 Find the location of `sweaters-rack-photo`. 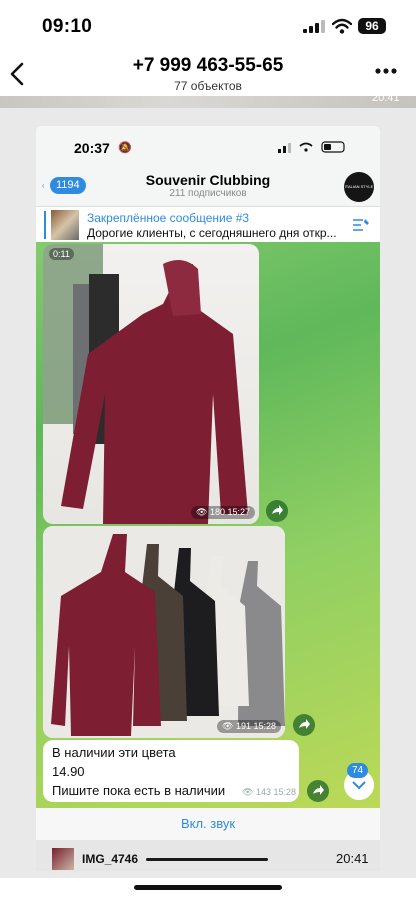

sweaters-rack-photo is located at coordinates (164, 632).